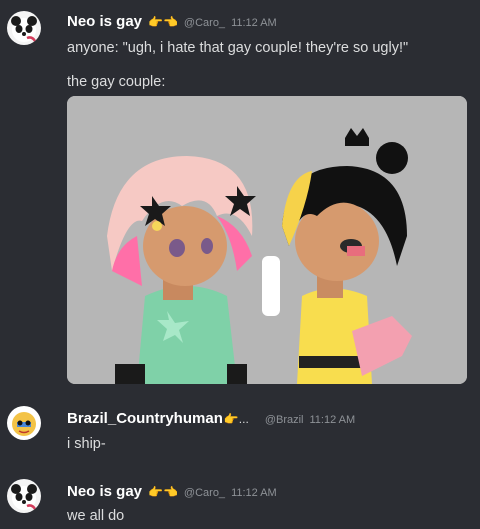  I want to click on message-text: the gay couple:, so click(116, 82).